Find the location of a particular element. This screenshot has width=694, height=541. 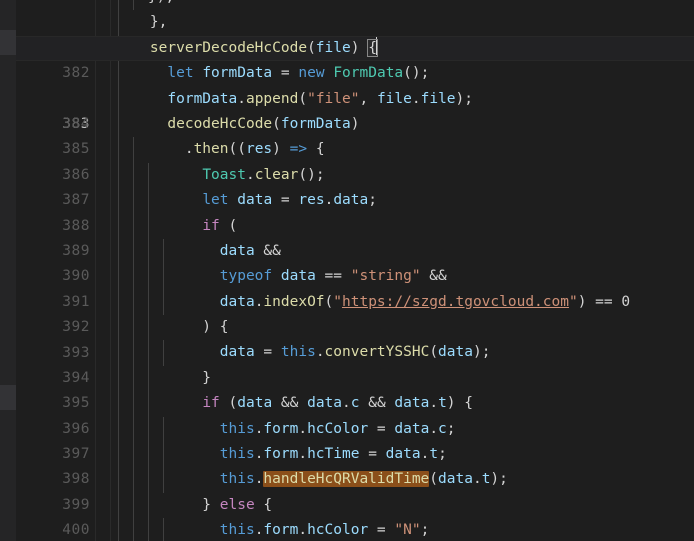

code-text: formData.append("file", file.file); is located at coordinates (320, 98).